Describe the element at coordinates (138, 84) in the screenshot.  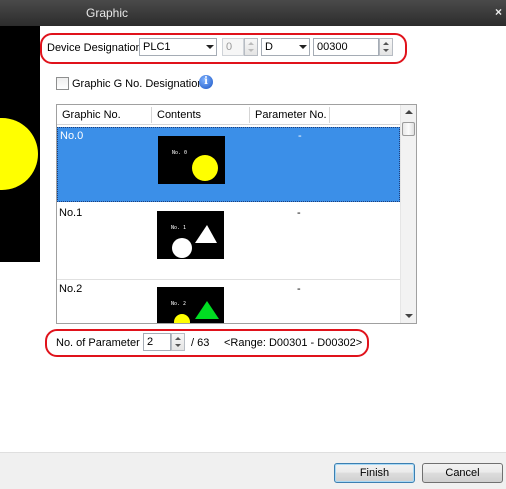
I see `graphic-g-label: Graphic G No. Designation` at that location.